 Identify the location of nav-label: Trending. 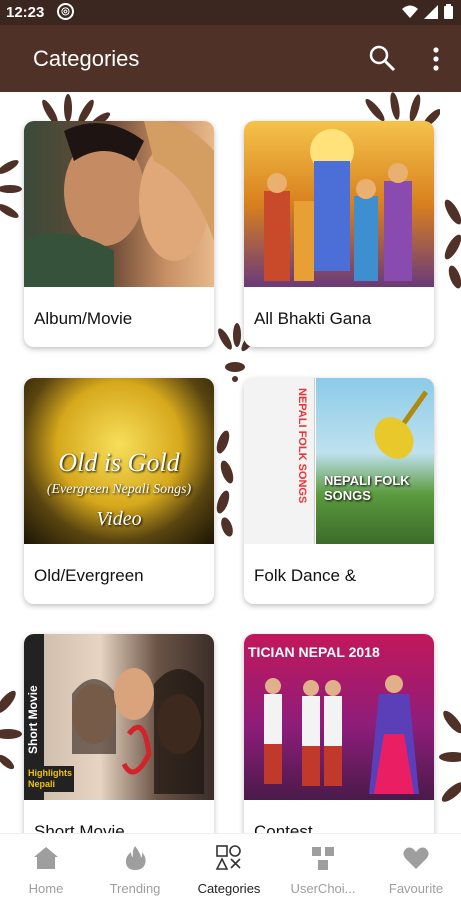
(135, 888).